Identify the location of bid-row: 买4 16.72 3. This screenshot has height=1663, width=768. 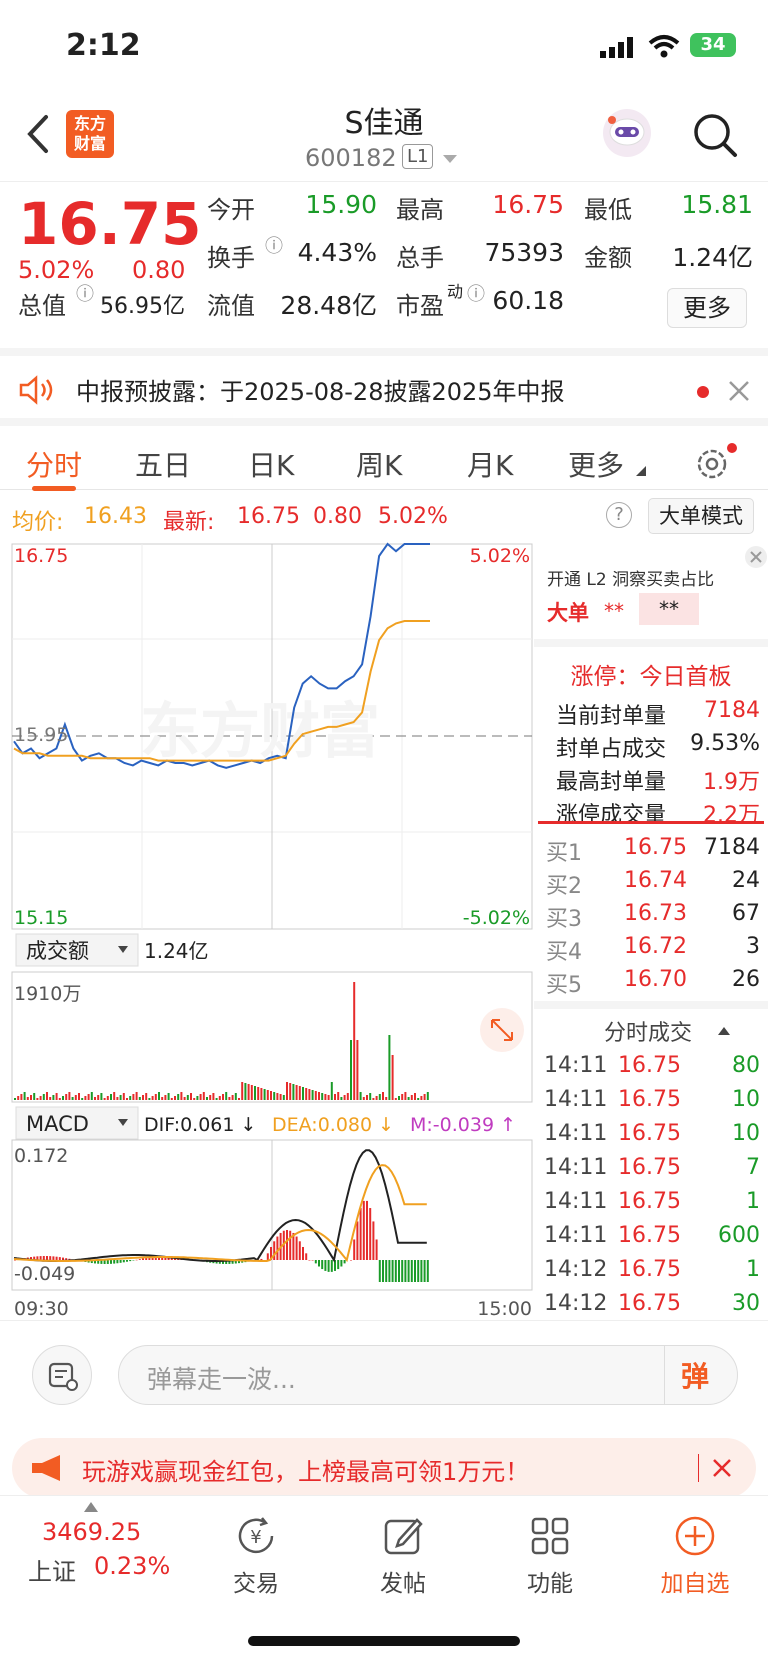
(651, 950).